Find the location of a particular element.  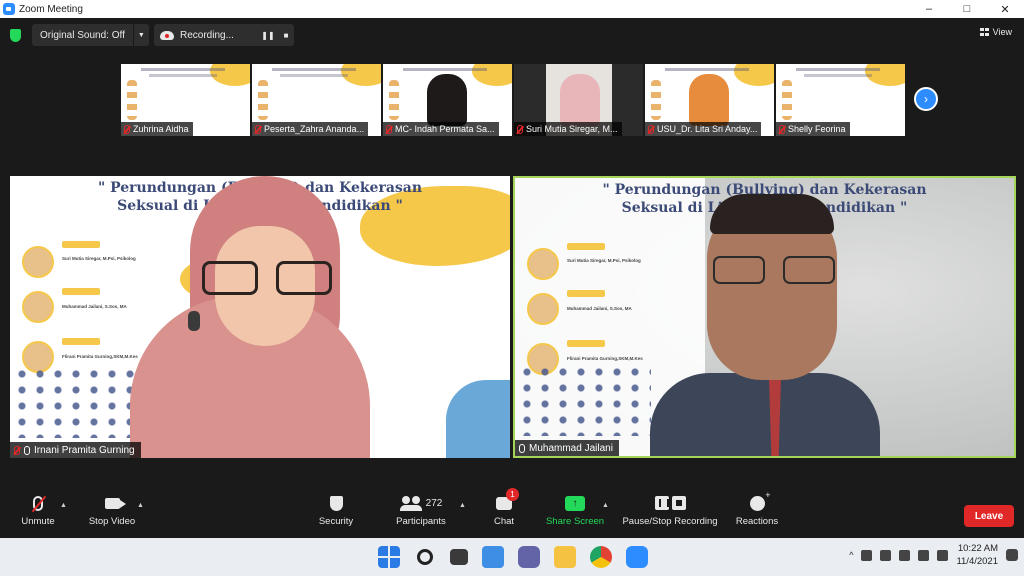

reaction-smiley-icon is located at coordinates (760, 500).